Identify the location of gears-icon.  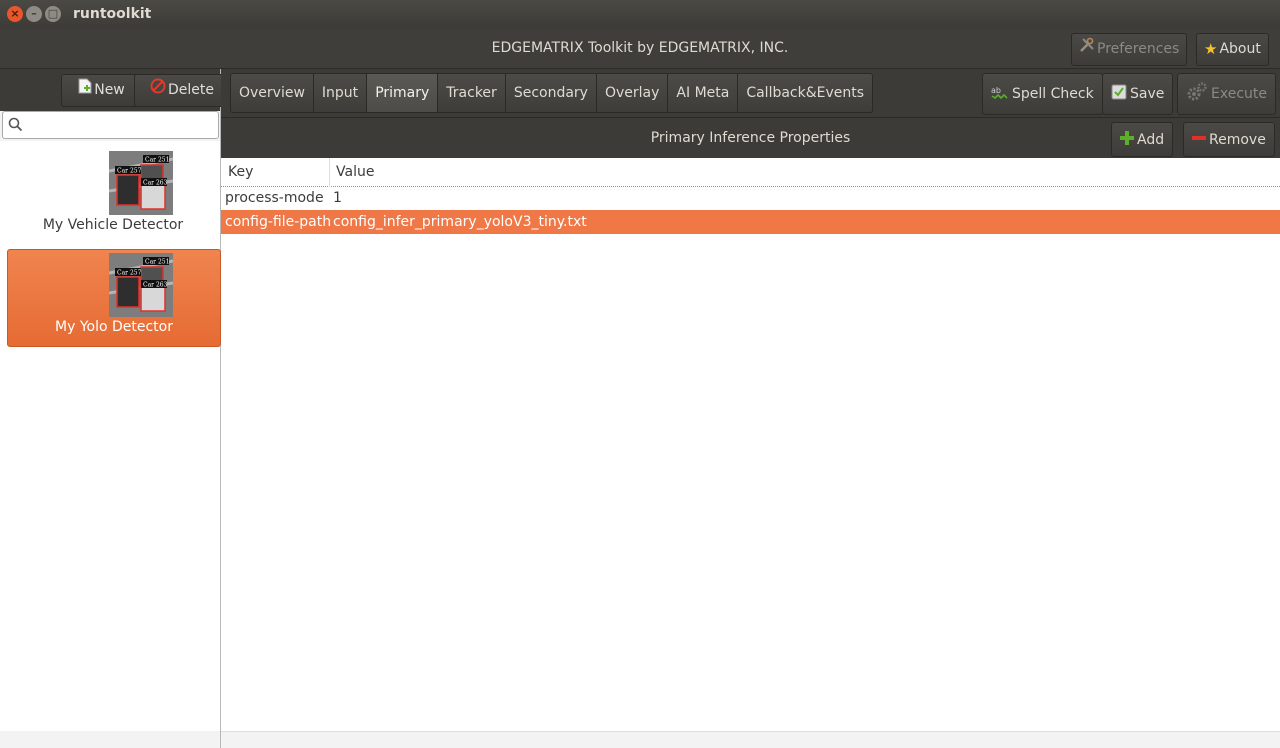
(1197, 94).